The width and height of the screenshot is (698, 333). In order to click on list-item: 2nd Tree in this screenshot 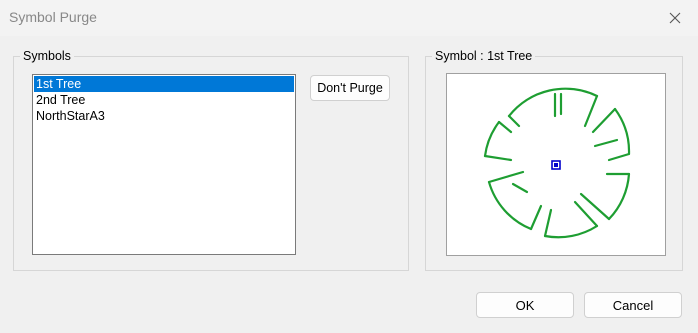, I will do `click(164, 100)`.